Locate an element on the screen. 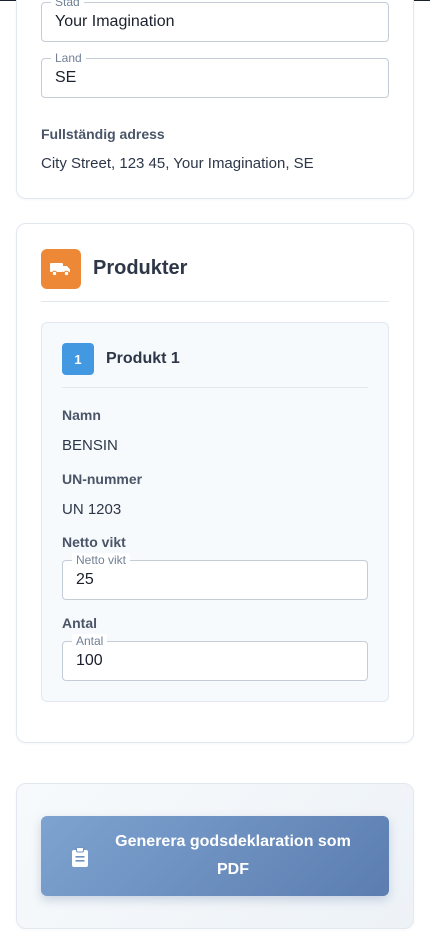 The height and width of the screenshot is (933, 430). city-input is located at coordinates (215, 22).